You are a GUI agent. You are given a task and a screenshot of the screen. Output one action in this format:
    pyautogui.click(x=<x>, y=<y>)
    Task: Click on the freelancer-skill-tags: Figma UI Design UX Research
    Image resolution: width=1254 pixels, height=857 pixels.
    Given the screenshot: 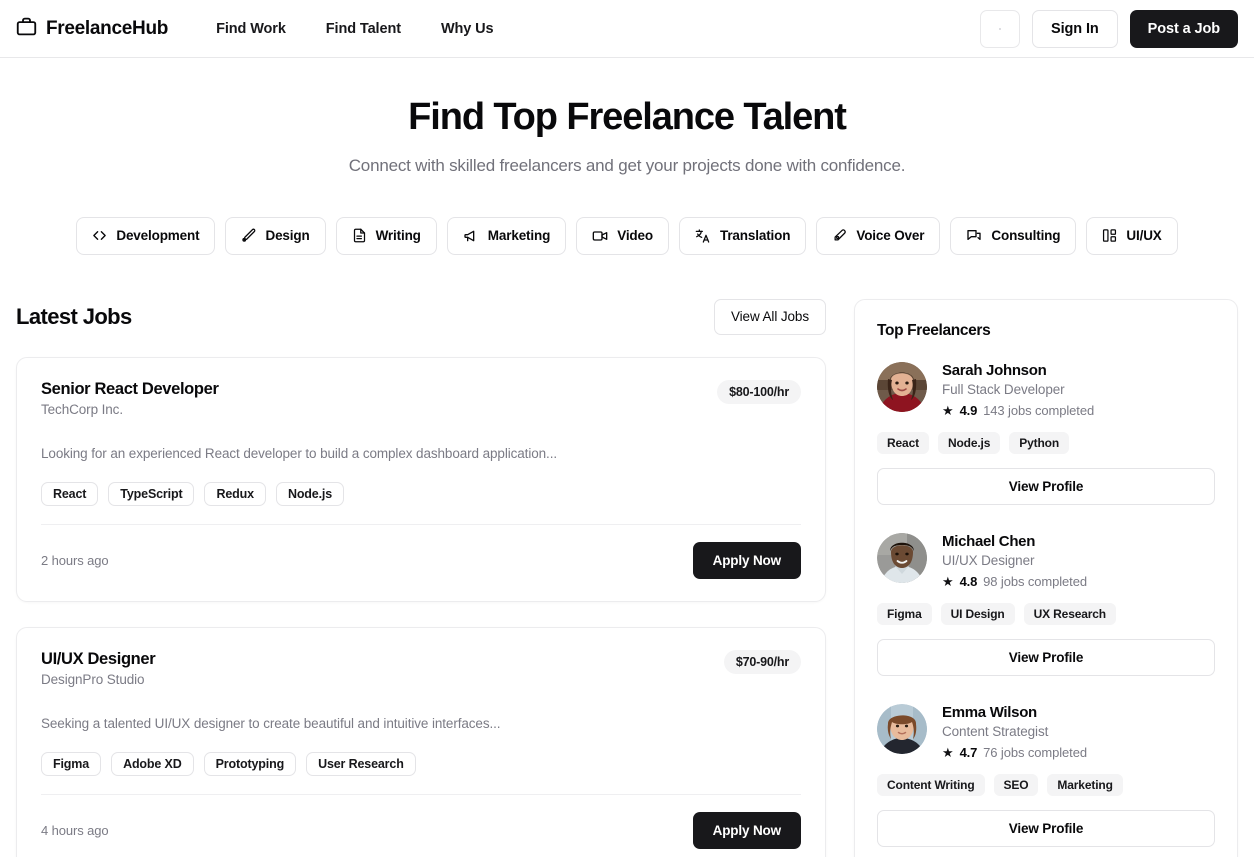 What is the action you would take?
    pyautogui.click(x=1046, y=613)
    